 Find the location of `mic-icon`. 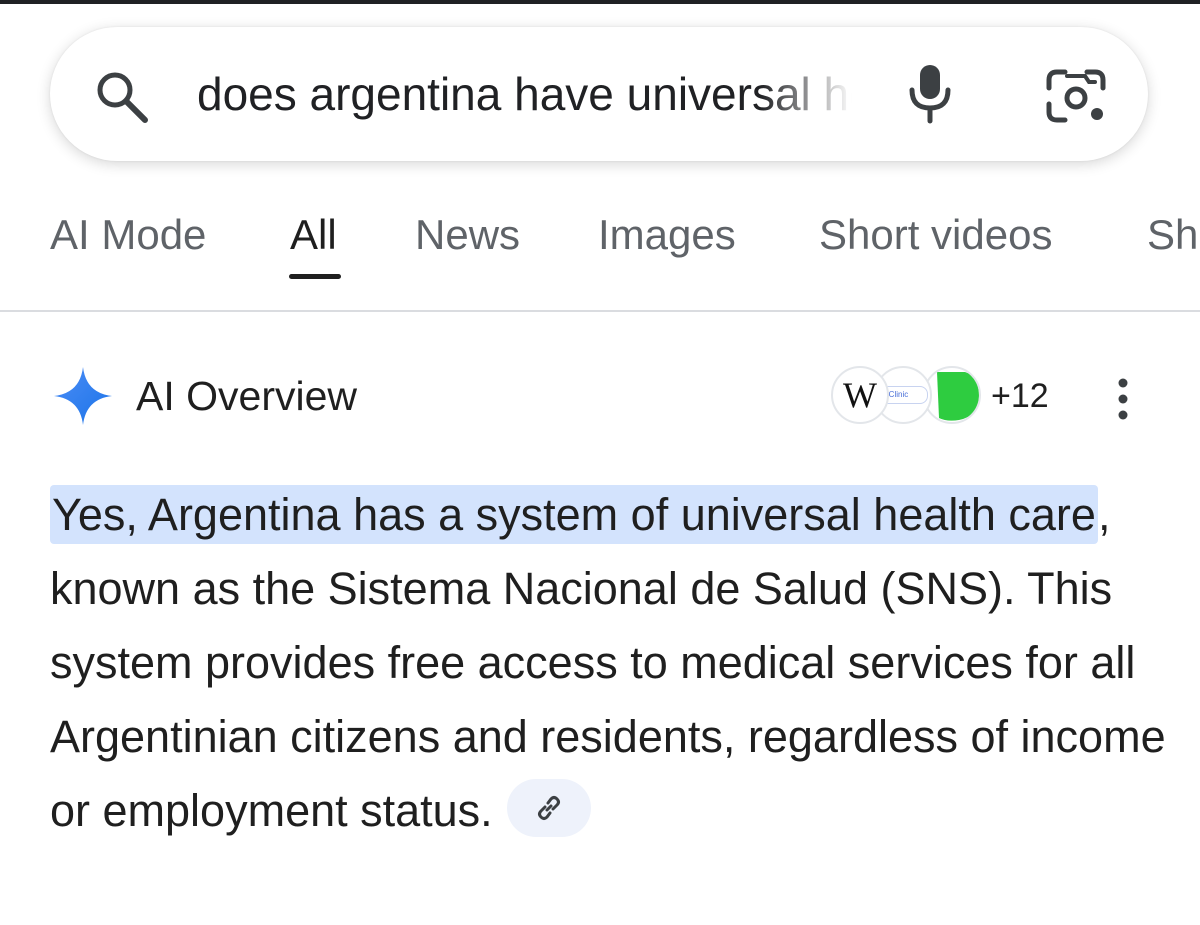

mic-icon is located at coordinates (930, 93).